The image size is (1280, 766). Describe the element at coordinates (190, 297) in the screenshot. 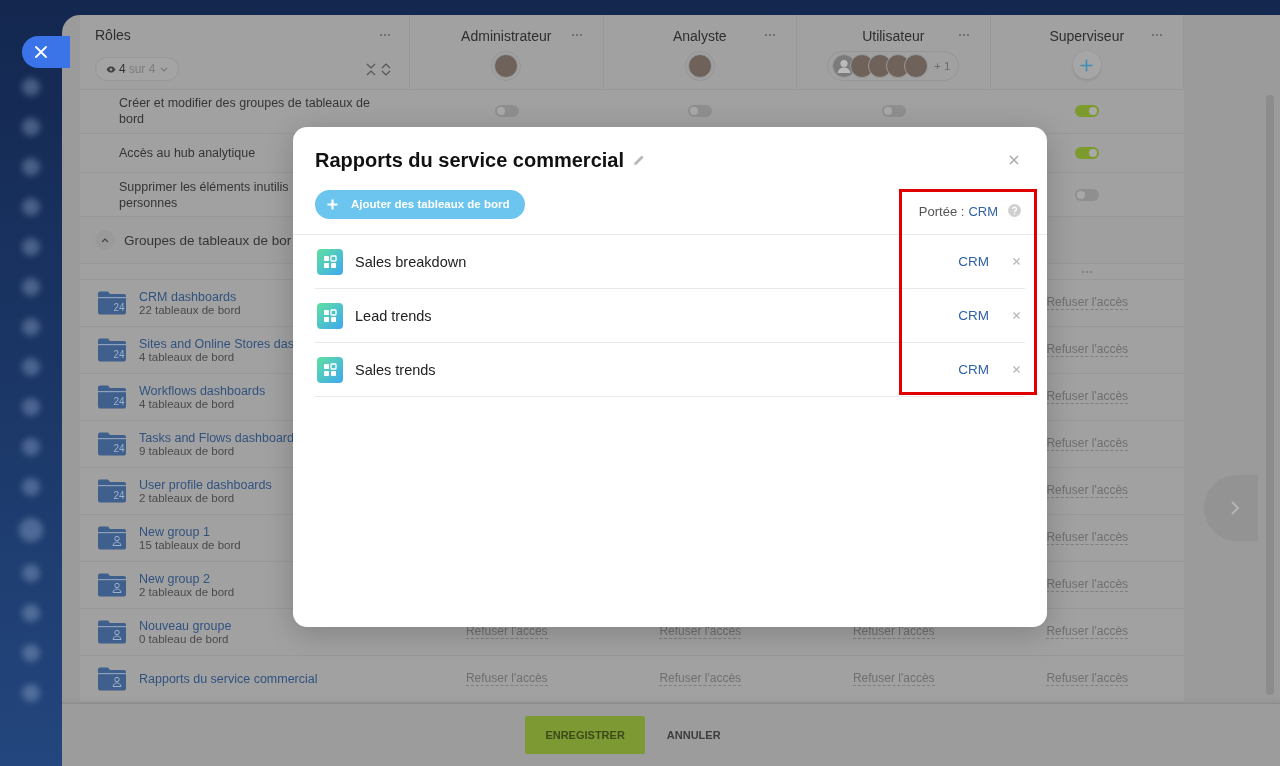

I see `group-link: CRM dashboards` at that location.